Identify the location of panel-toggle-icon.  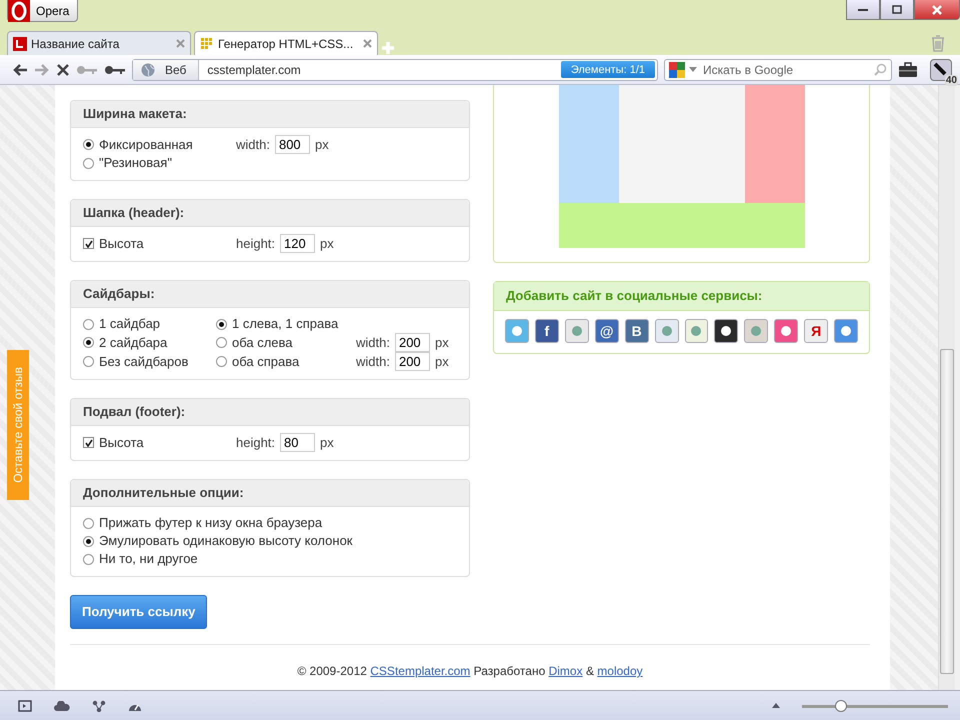
(25, 706).